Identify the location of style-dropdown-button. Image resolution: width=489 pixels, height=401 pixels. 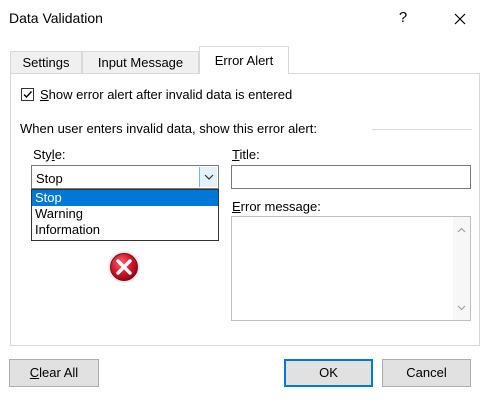
(208, 177).